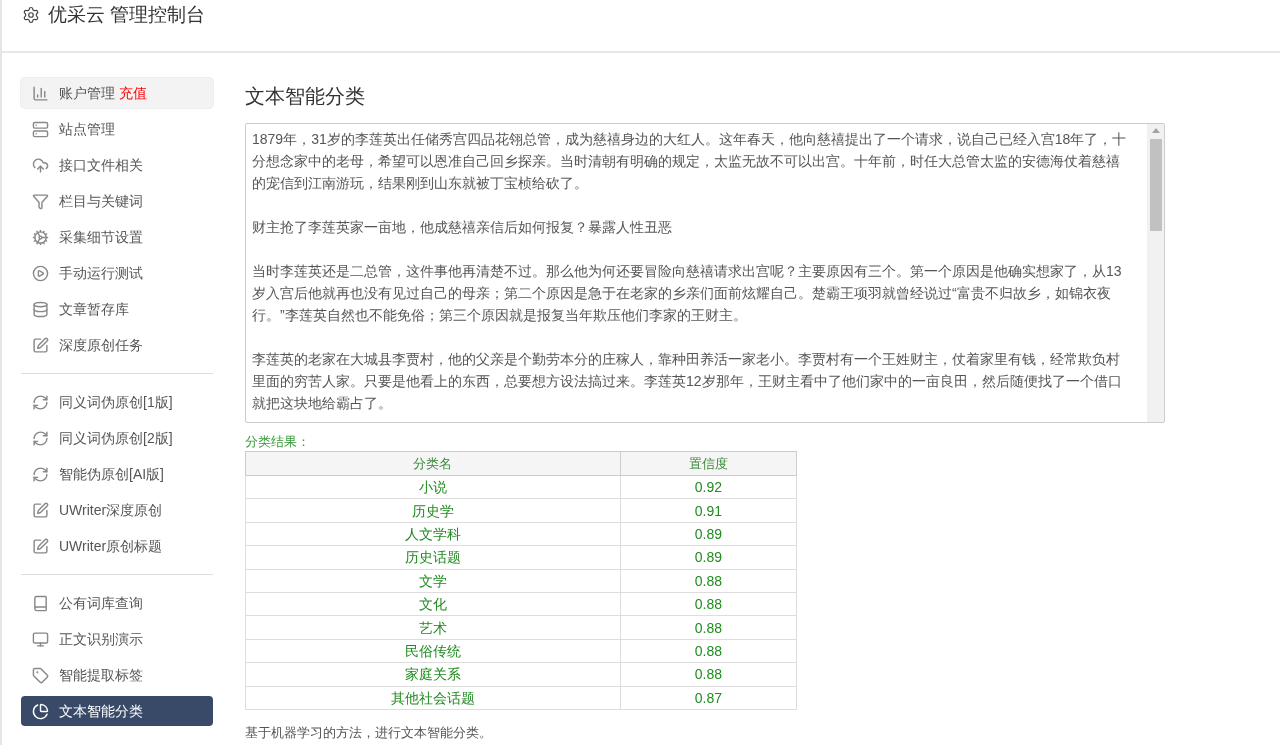 The width and height of the screenshot is (1280, 745). I want to click on page-title: 文本智能分类, so click(305, 96).